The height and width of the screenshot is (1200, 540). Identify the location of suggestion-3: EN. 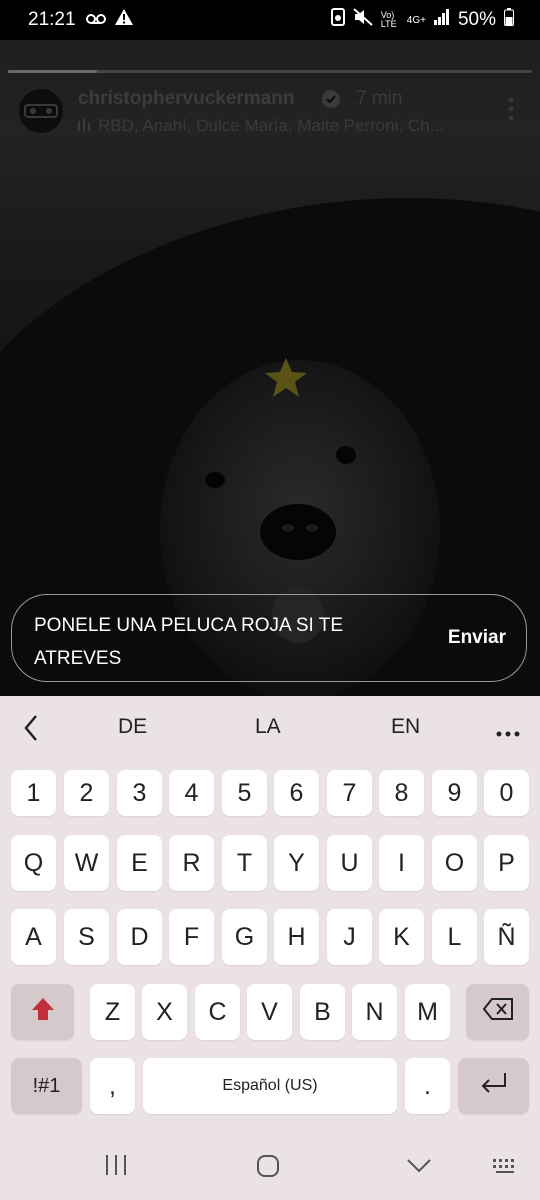
(405, 727).